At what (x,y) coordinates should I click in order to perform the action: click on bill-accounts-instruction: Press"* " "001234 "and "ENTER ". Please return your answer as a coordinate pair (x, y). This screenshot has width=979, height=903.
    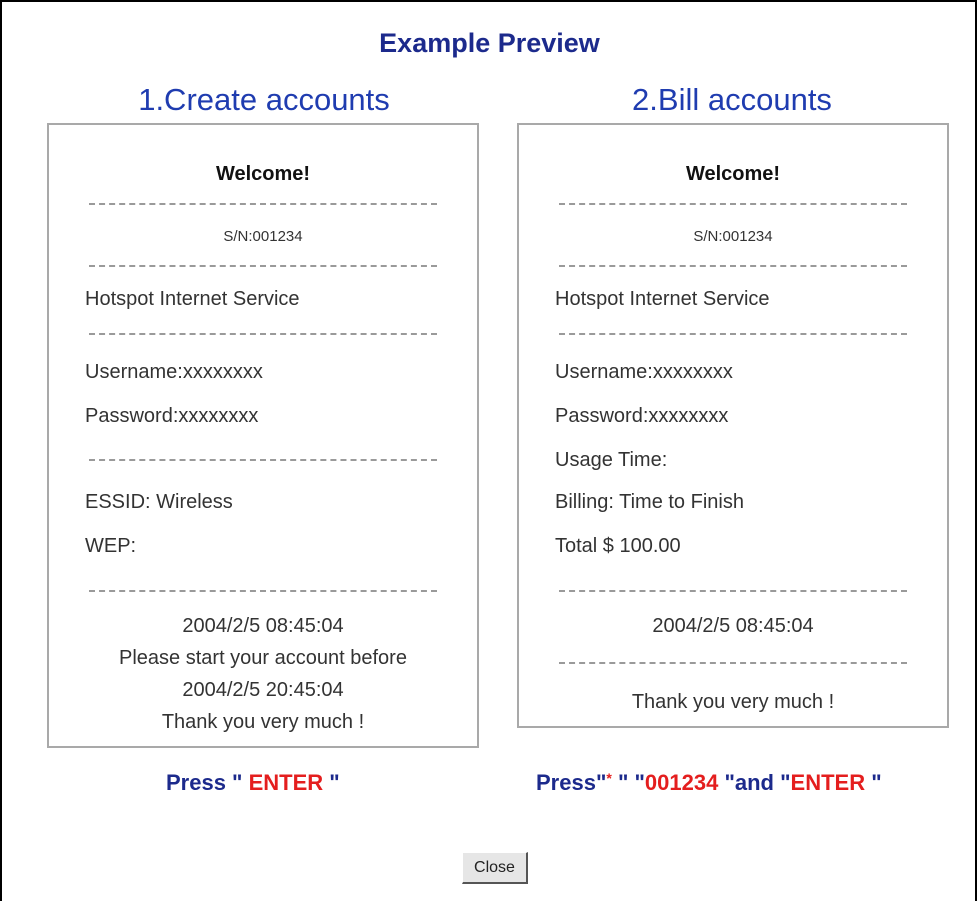
    Looking at the image, I should click on (709, 783).